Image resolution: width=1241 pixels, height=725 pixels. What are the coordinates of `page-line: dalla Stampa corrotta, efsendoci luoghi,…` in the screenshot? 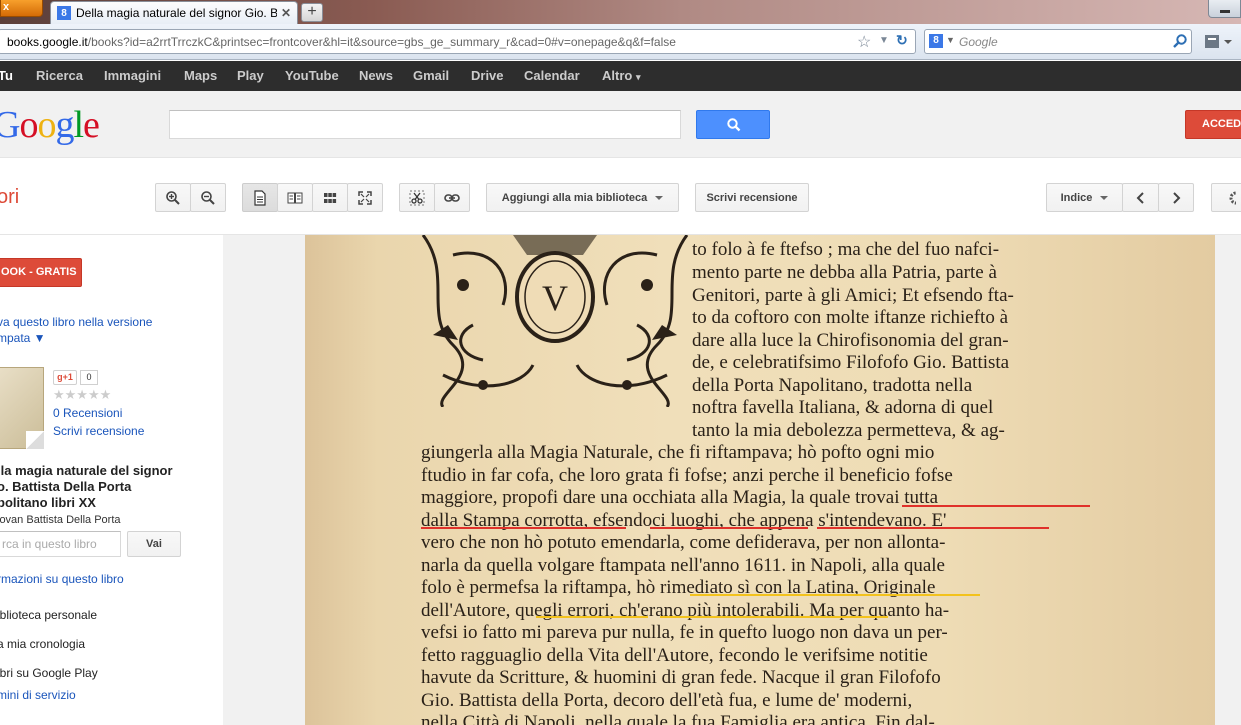 It's located at (684, 520).